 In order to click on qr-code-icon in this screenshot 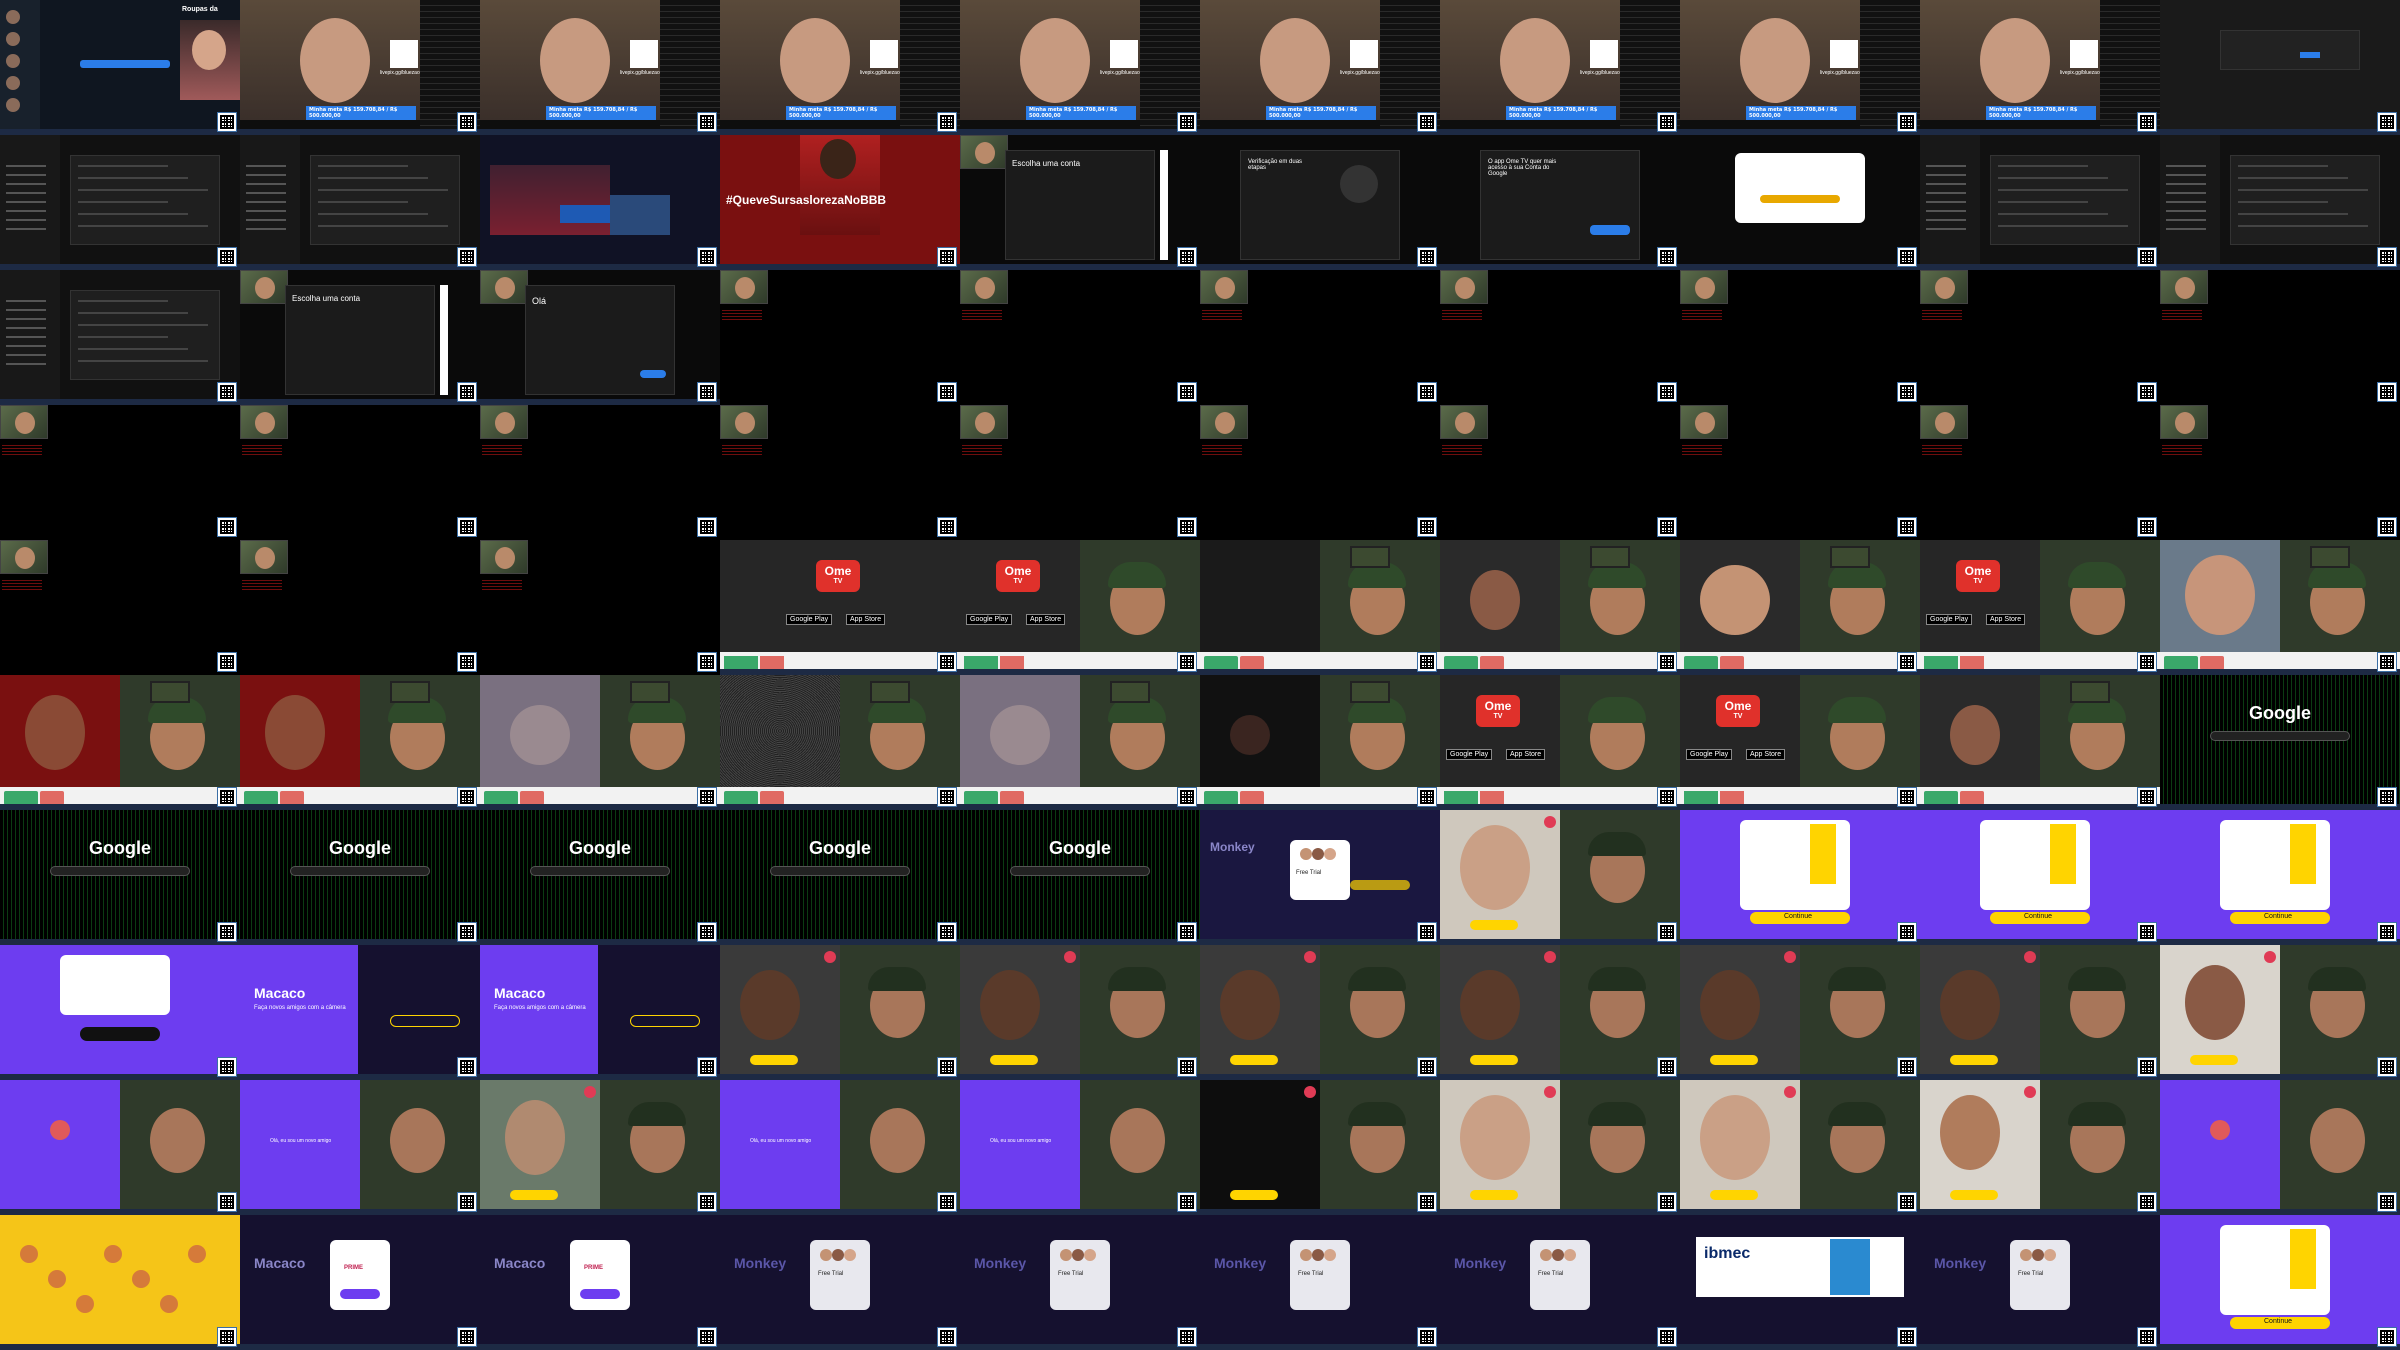, I will do `click(707, 662)`.